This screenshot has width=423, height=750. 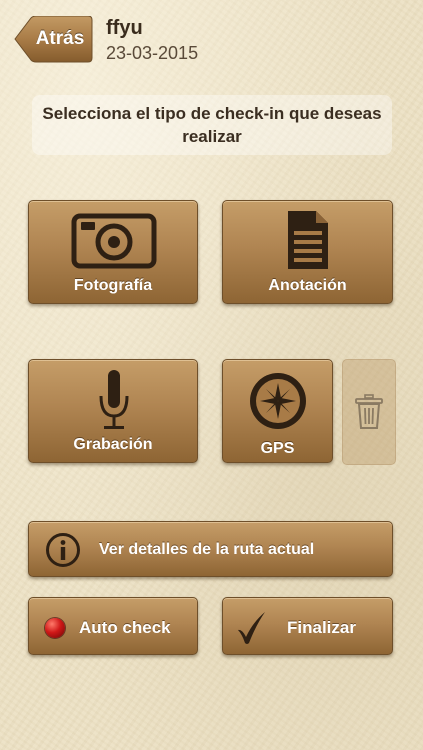 What do you see at coordinates (55, 628) in the screenshot?
I see `record-dot-icon` at bounding box center [55, 628].